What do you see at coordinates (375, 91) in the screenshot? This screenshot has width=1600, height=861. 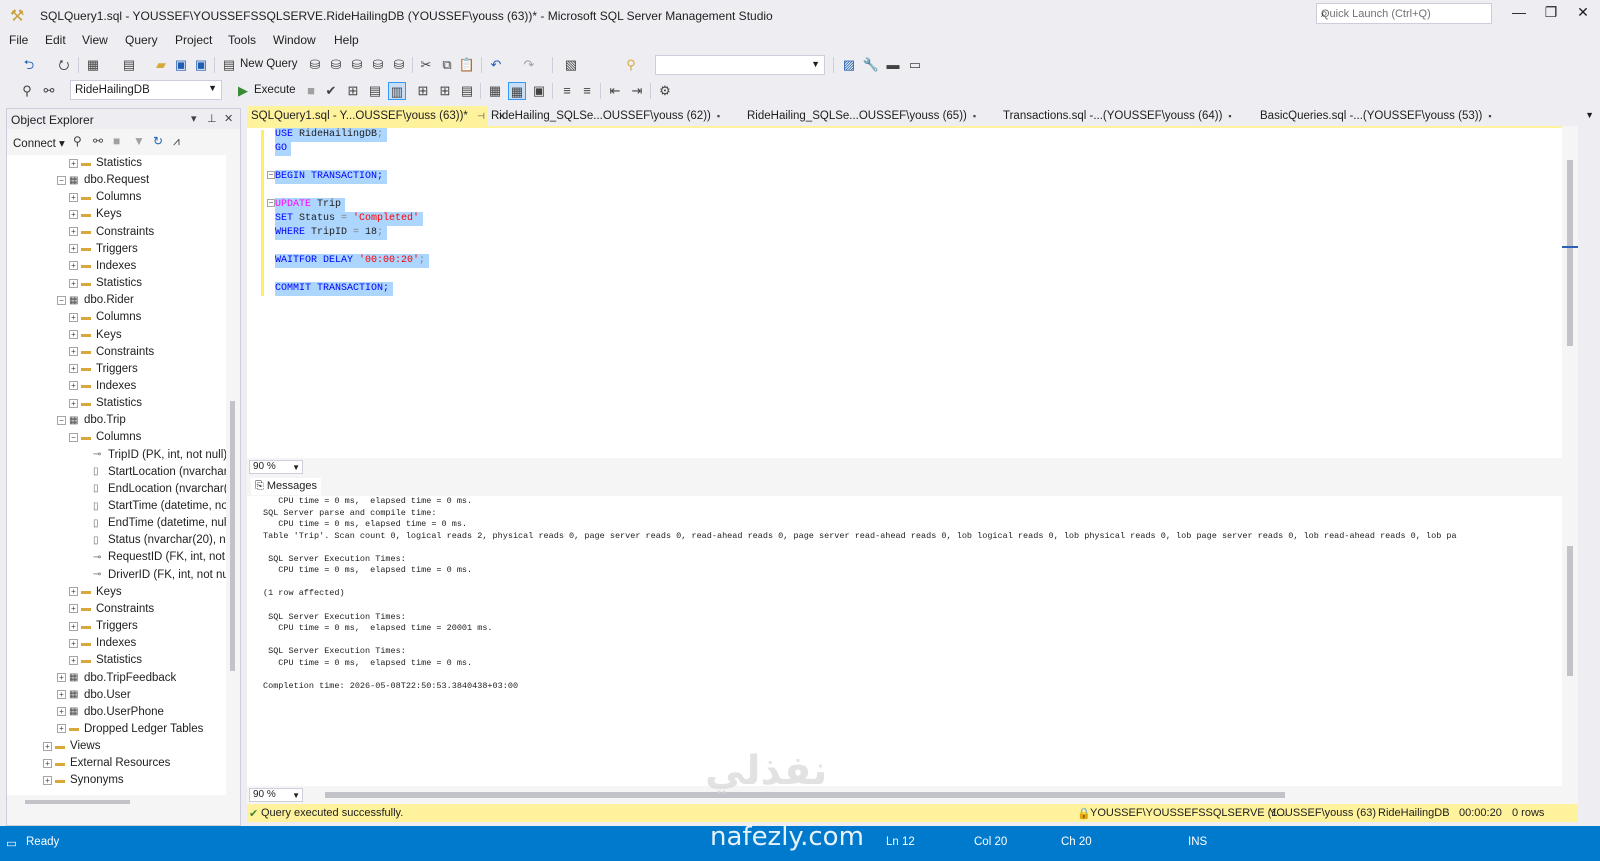 I see `query-designer-icon: ▤` at bounding box center [375, 91].